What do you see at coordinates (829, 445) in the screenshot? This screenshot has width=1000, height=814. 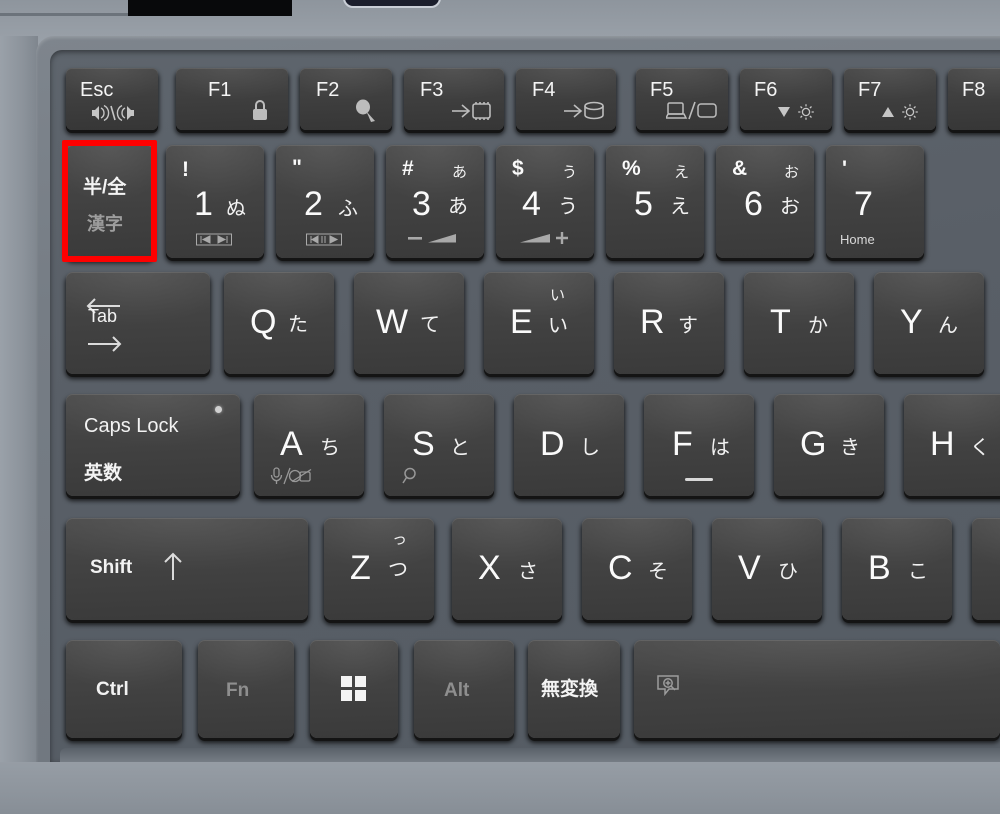 I see `key-g: G き` at bounding box center [829, 445].